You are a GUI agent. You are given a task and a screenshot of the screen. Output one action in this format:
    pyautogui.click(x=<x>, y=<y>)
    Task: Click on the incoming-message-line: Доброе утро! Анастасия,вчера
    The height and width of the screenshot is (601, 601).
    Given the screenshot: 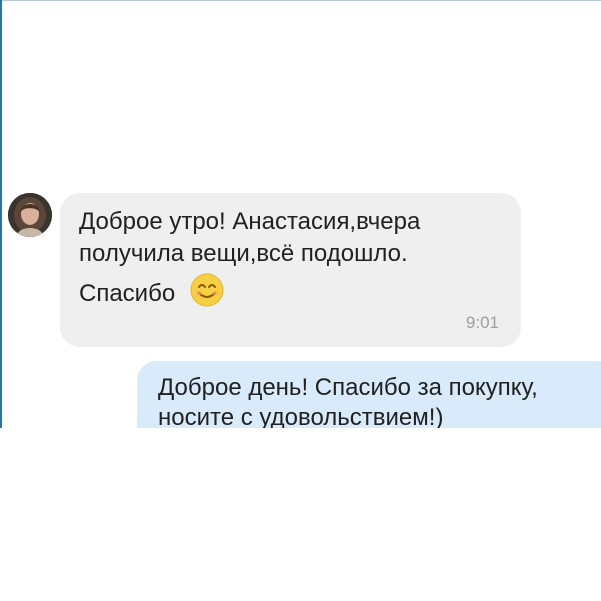 What is the action you would take?
    pyautogui.click(x=250, y=221)
    